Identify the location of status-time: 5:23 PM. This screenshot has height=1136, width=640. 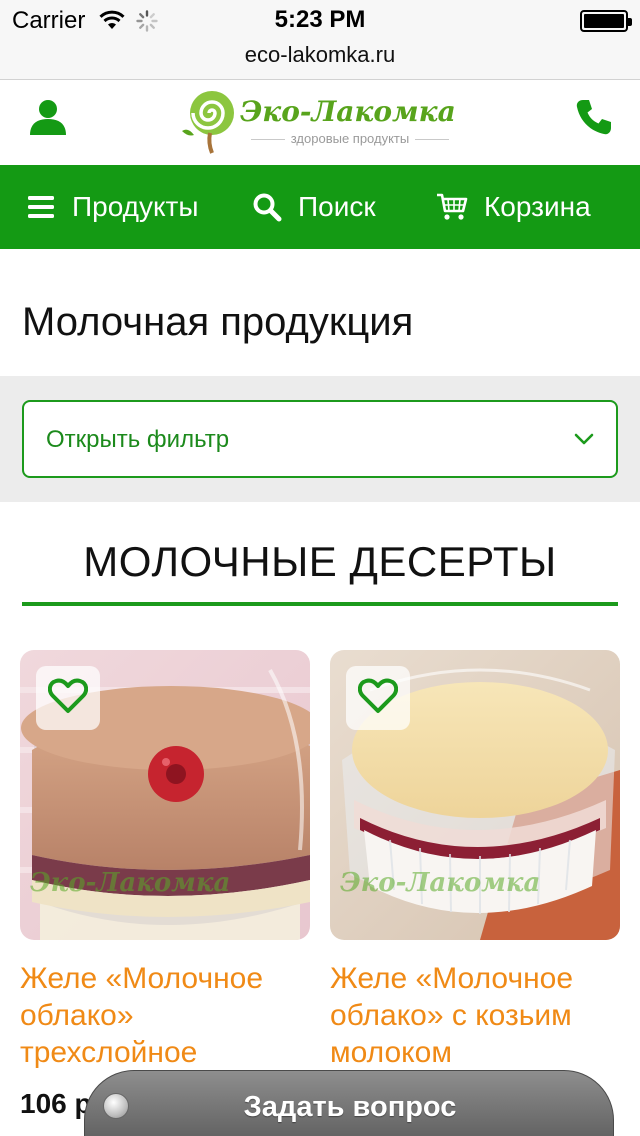
(320, 19).